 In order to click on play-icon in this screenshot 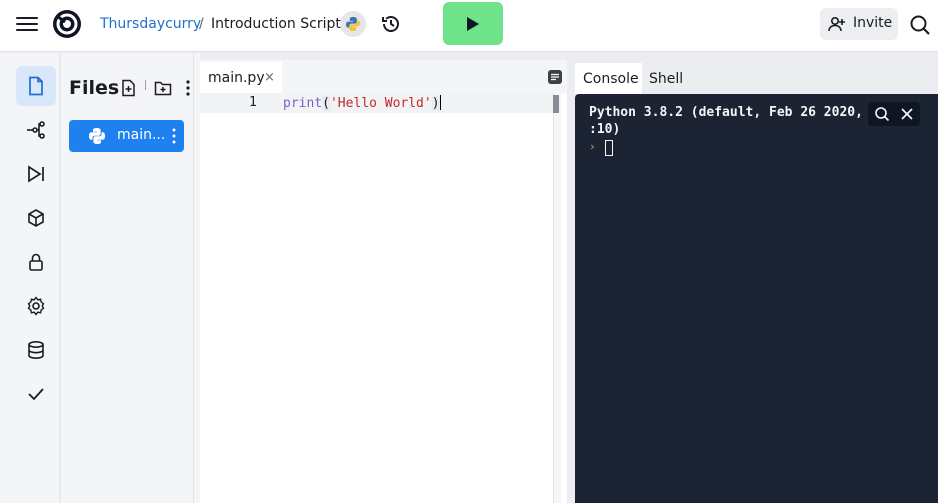, I will do `click(473, 24)`.